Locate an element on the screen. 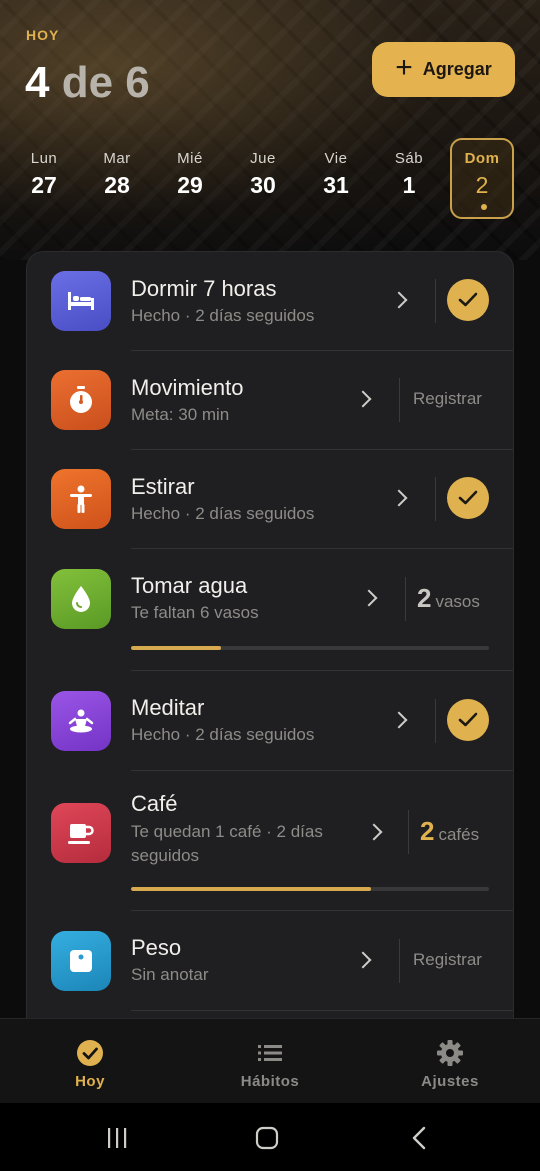 The height and width of the screenshot is (1171, 540). habit-name: Tomar agua is located at coordinates (189, 585).